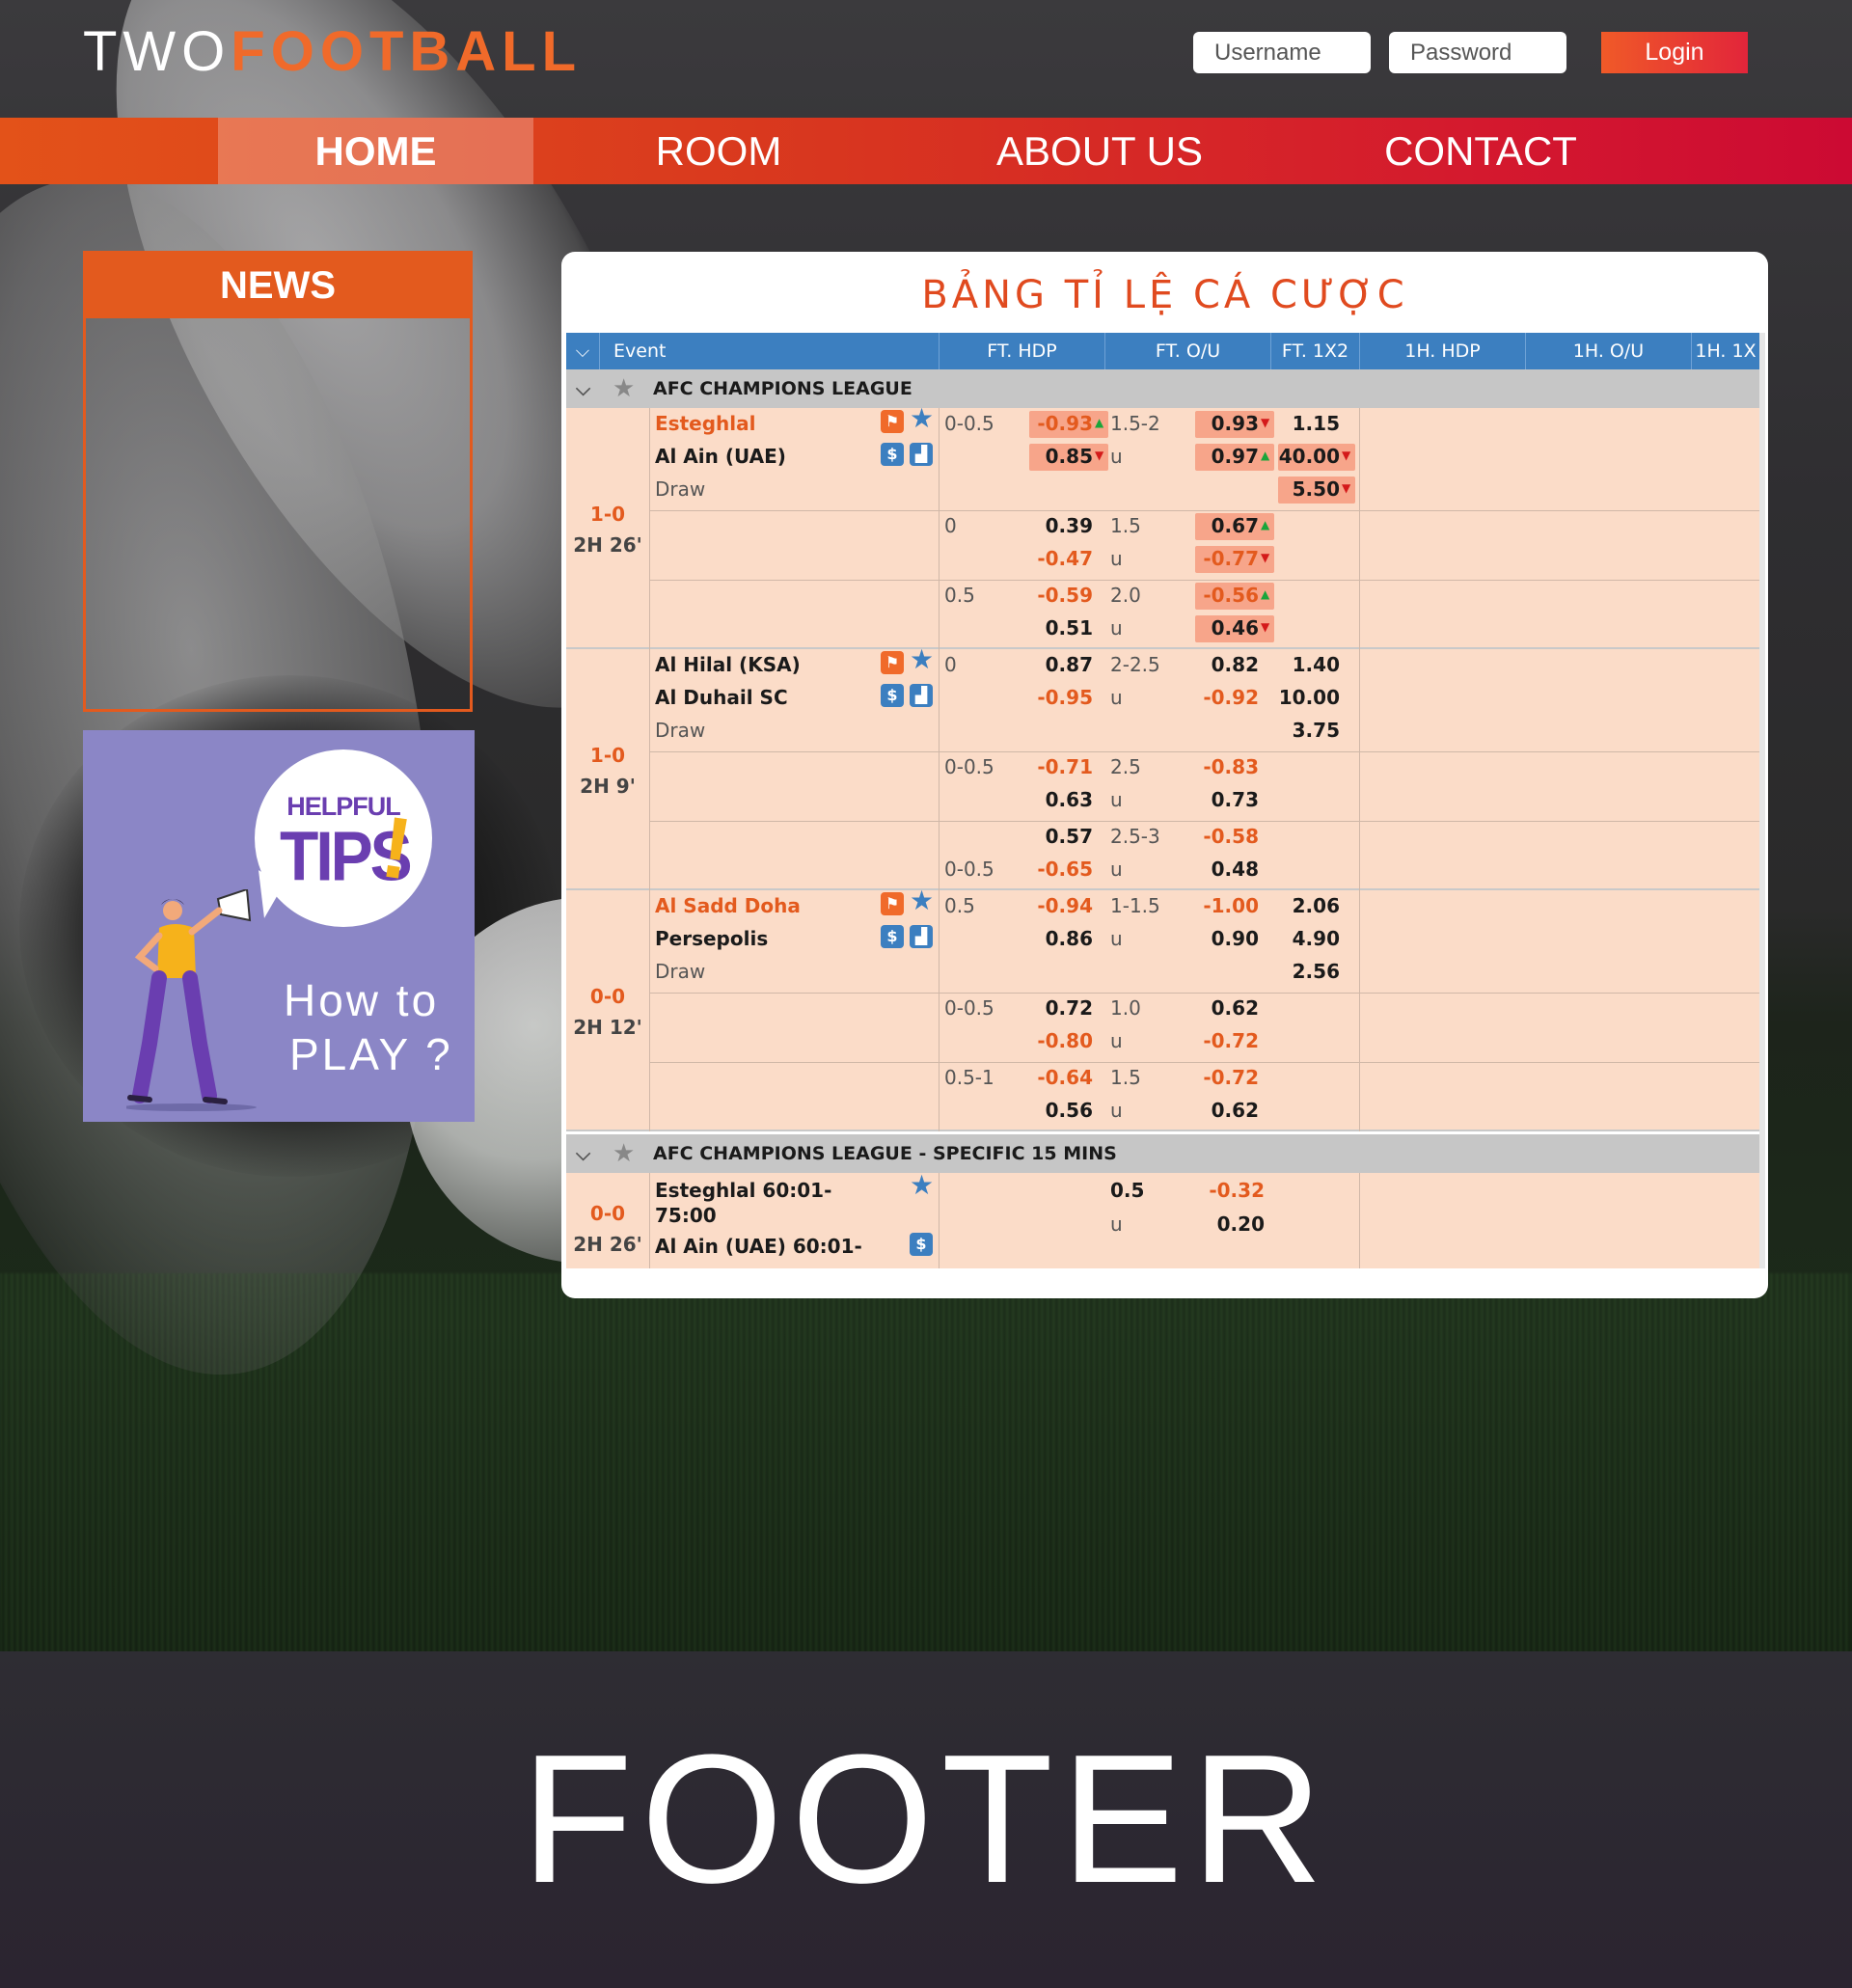 The width and height of the screenshot is (1852, 1988). What do you see at coordinates (1309, 905) in the screenshot?
I see `odds-1x2-home: 2.06` at bounding box center [1309, 905].